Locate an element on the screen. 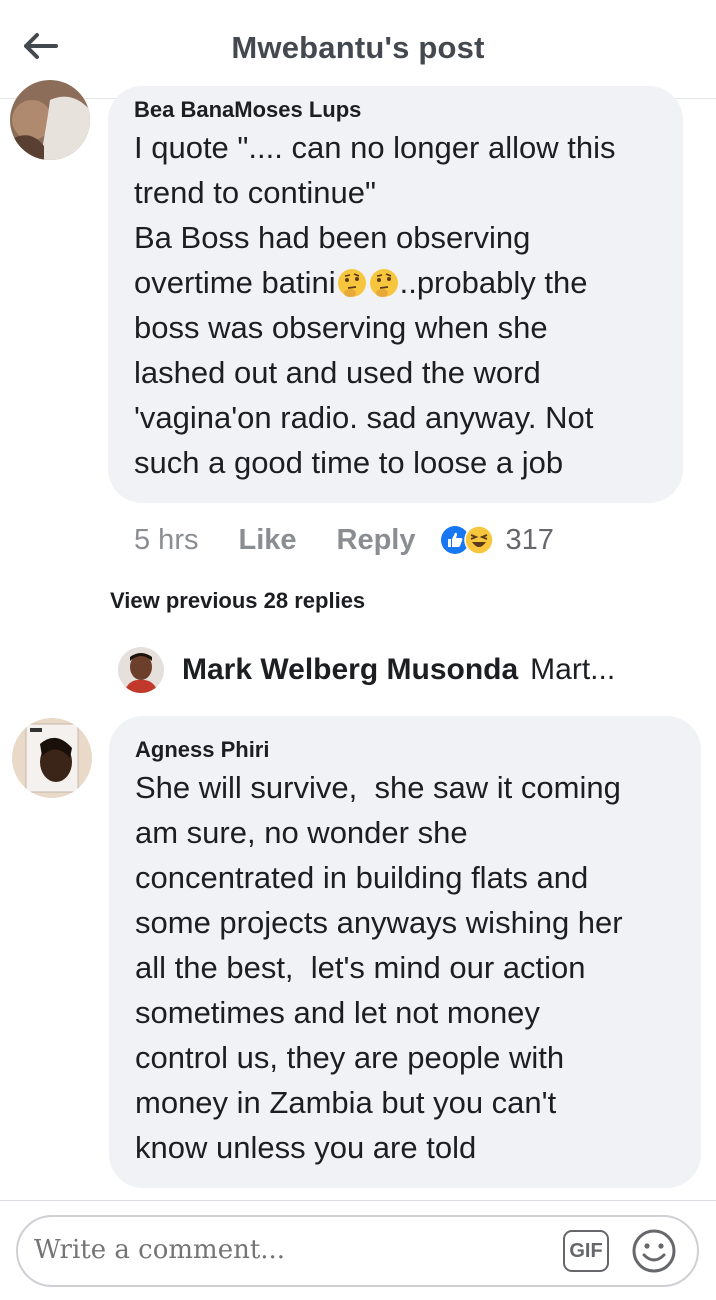  comment-author: Bea BanaMoses Lups is located at coordinates (395, 110).